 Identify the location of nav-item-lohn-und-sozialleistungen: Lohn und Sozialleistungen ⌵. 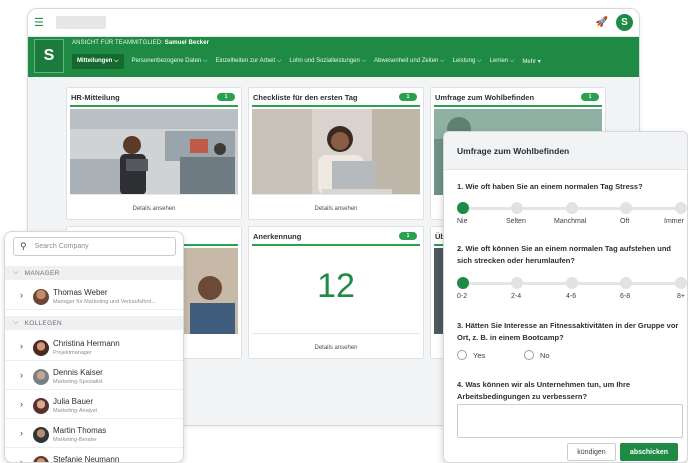
(327, 61).